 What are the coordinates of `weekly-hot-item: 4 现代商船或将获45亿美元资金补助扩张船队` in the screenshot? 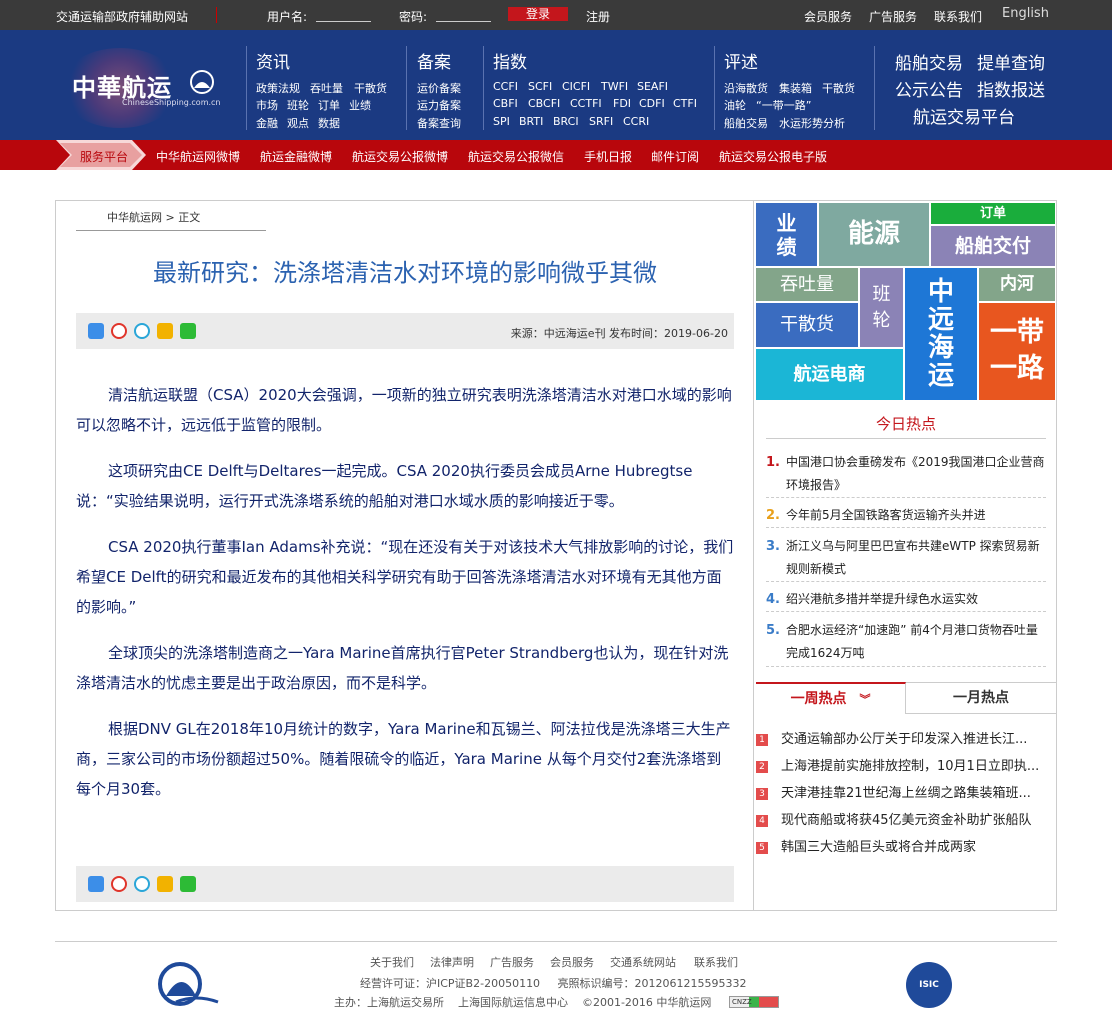 It's located at (906, 821).